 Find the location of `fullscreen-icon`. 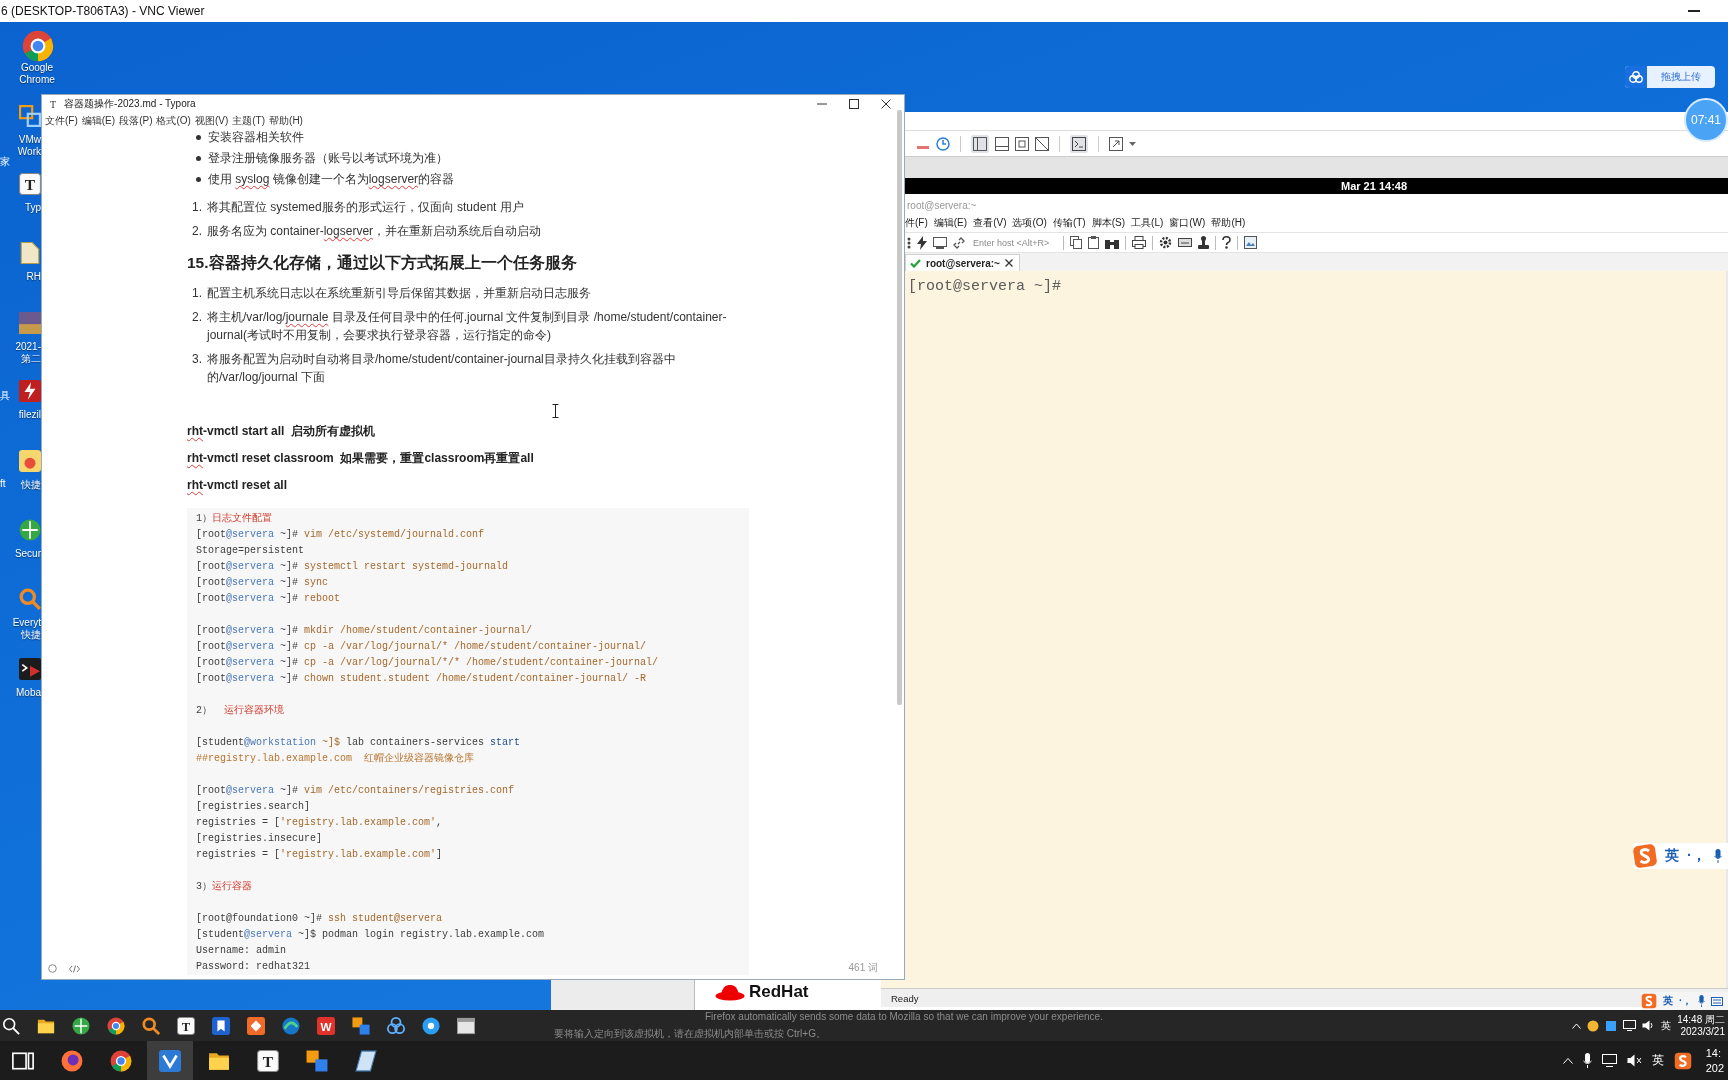

fullscreen-icon is located at coordinates (1116, 143).